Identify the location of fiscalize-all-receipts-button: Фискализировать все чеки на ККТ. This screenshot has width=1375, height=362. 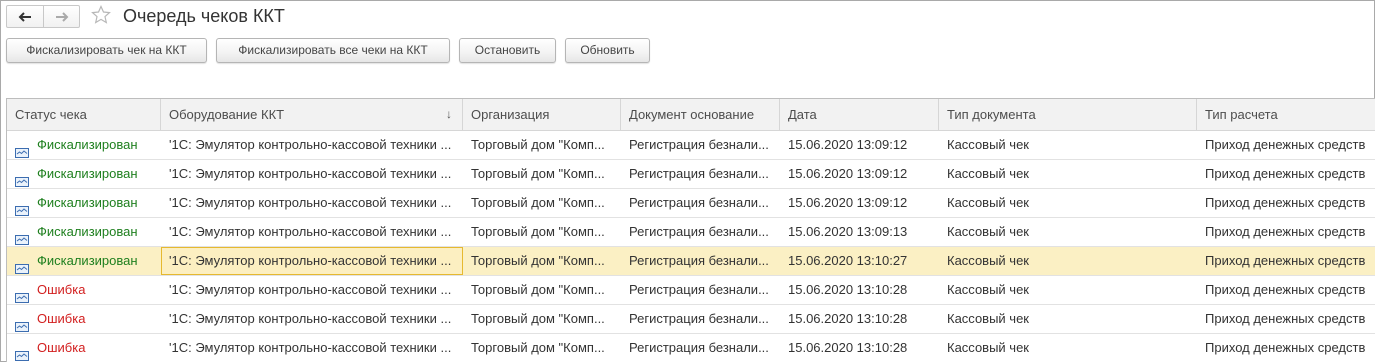
(333, 50).